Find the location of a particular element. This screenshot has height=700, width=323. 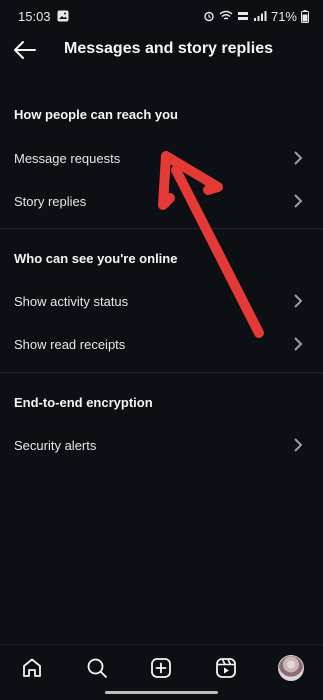

status-time: 15:03 is located at coordinates (34, 16).